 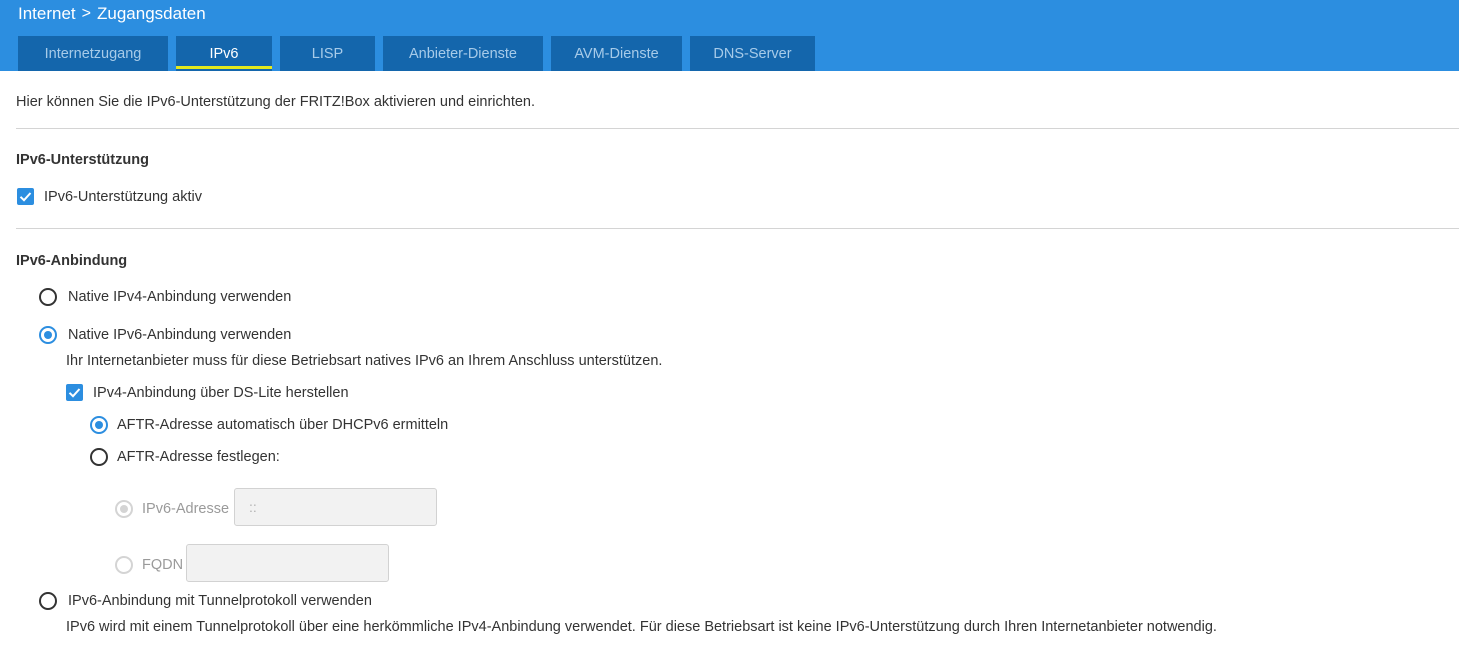 I want to click on breadcrumb-parent: Internet, so click(x=47, y=14).